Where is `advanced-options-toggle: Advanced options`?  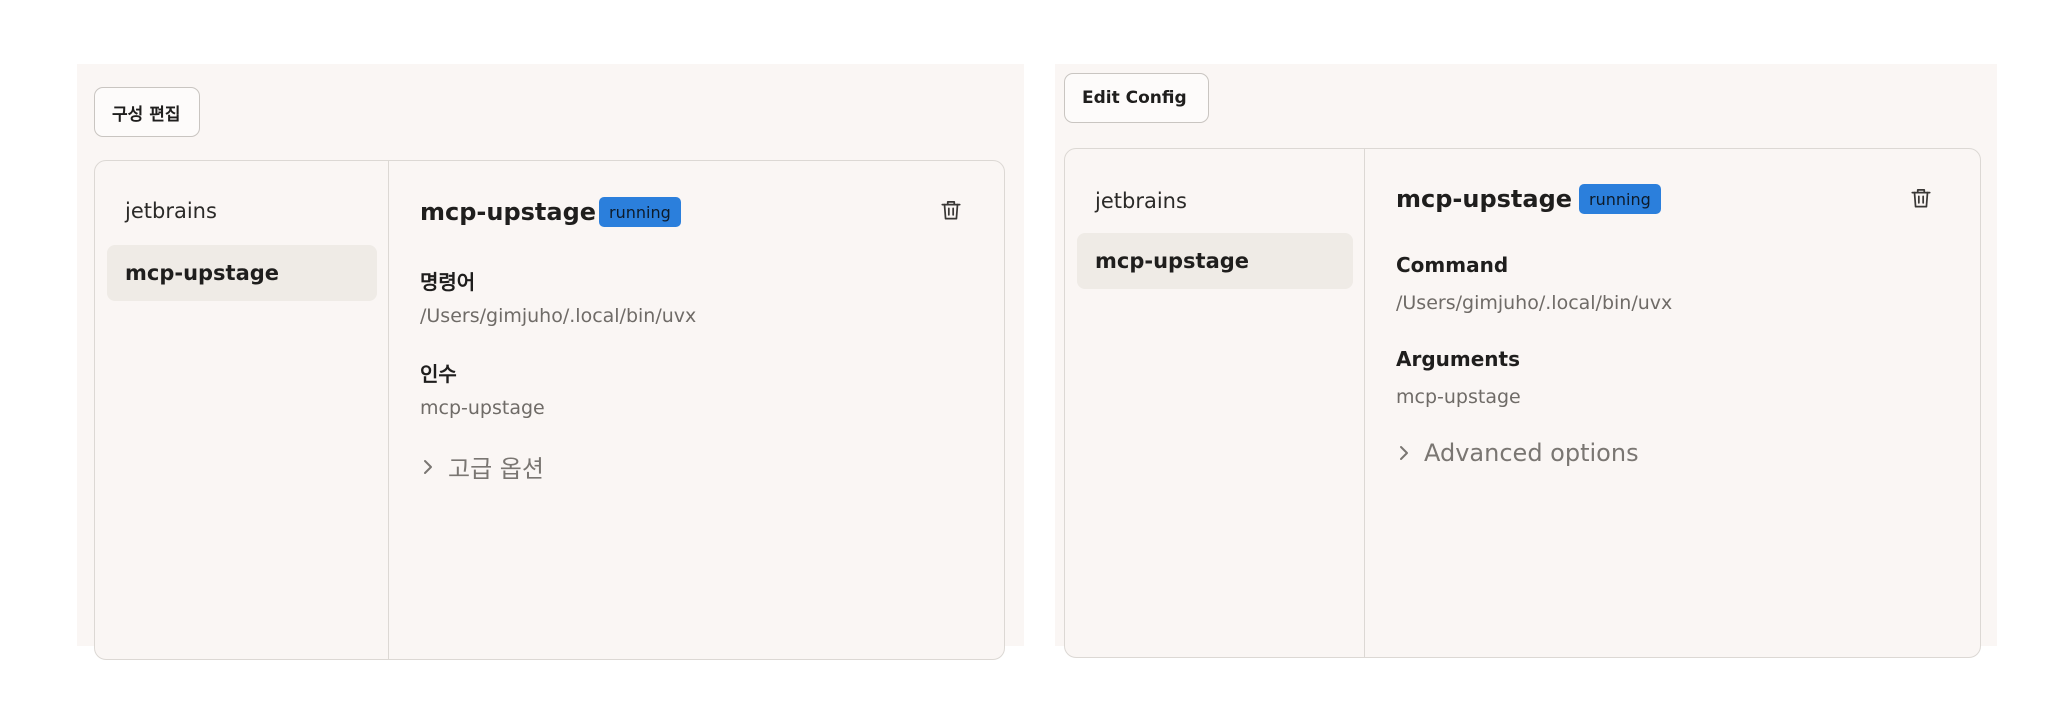
advanced-options-toggle: Advanced options is located at coordinates (1517, 453).